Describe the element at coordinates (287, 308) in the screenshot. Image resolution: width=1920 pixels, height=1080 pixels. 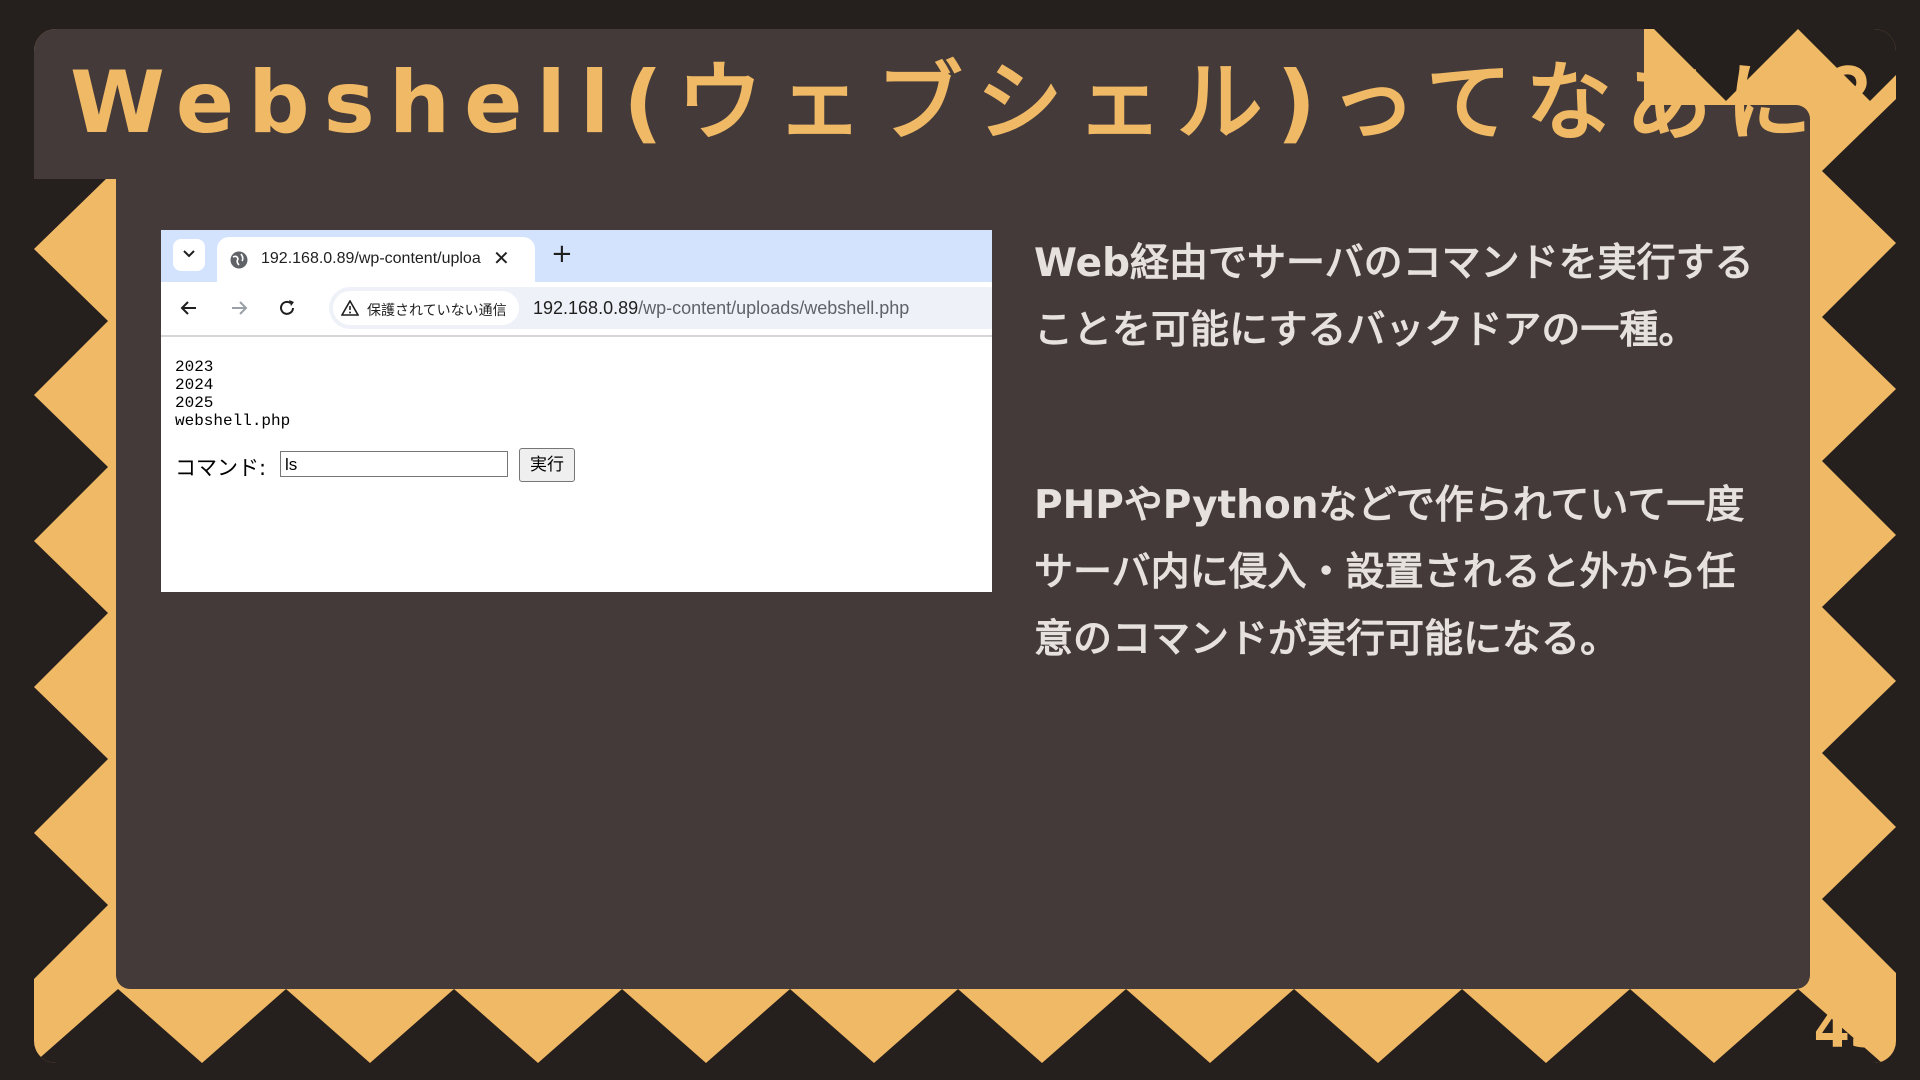
I see `reload-icon` at that location.